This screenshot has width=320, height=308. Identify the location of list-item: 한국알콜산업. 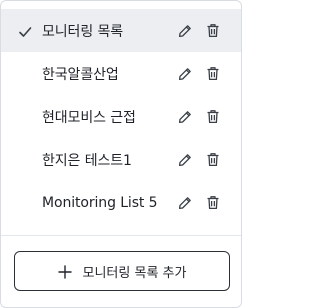
(121, 73).